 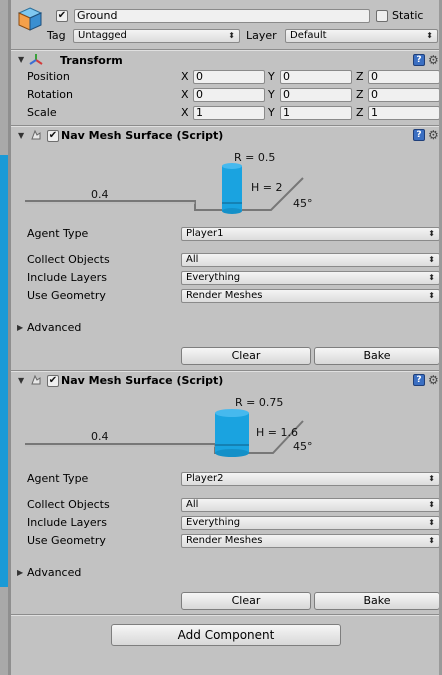 I want to click on transform-title: Transform, so click(x=91, y=60).